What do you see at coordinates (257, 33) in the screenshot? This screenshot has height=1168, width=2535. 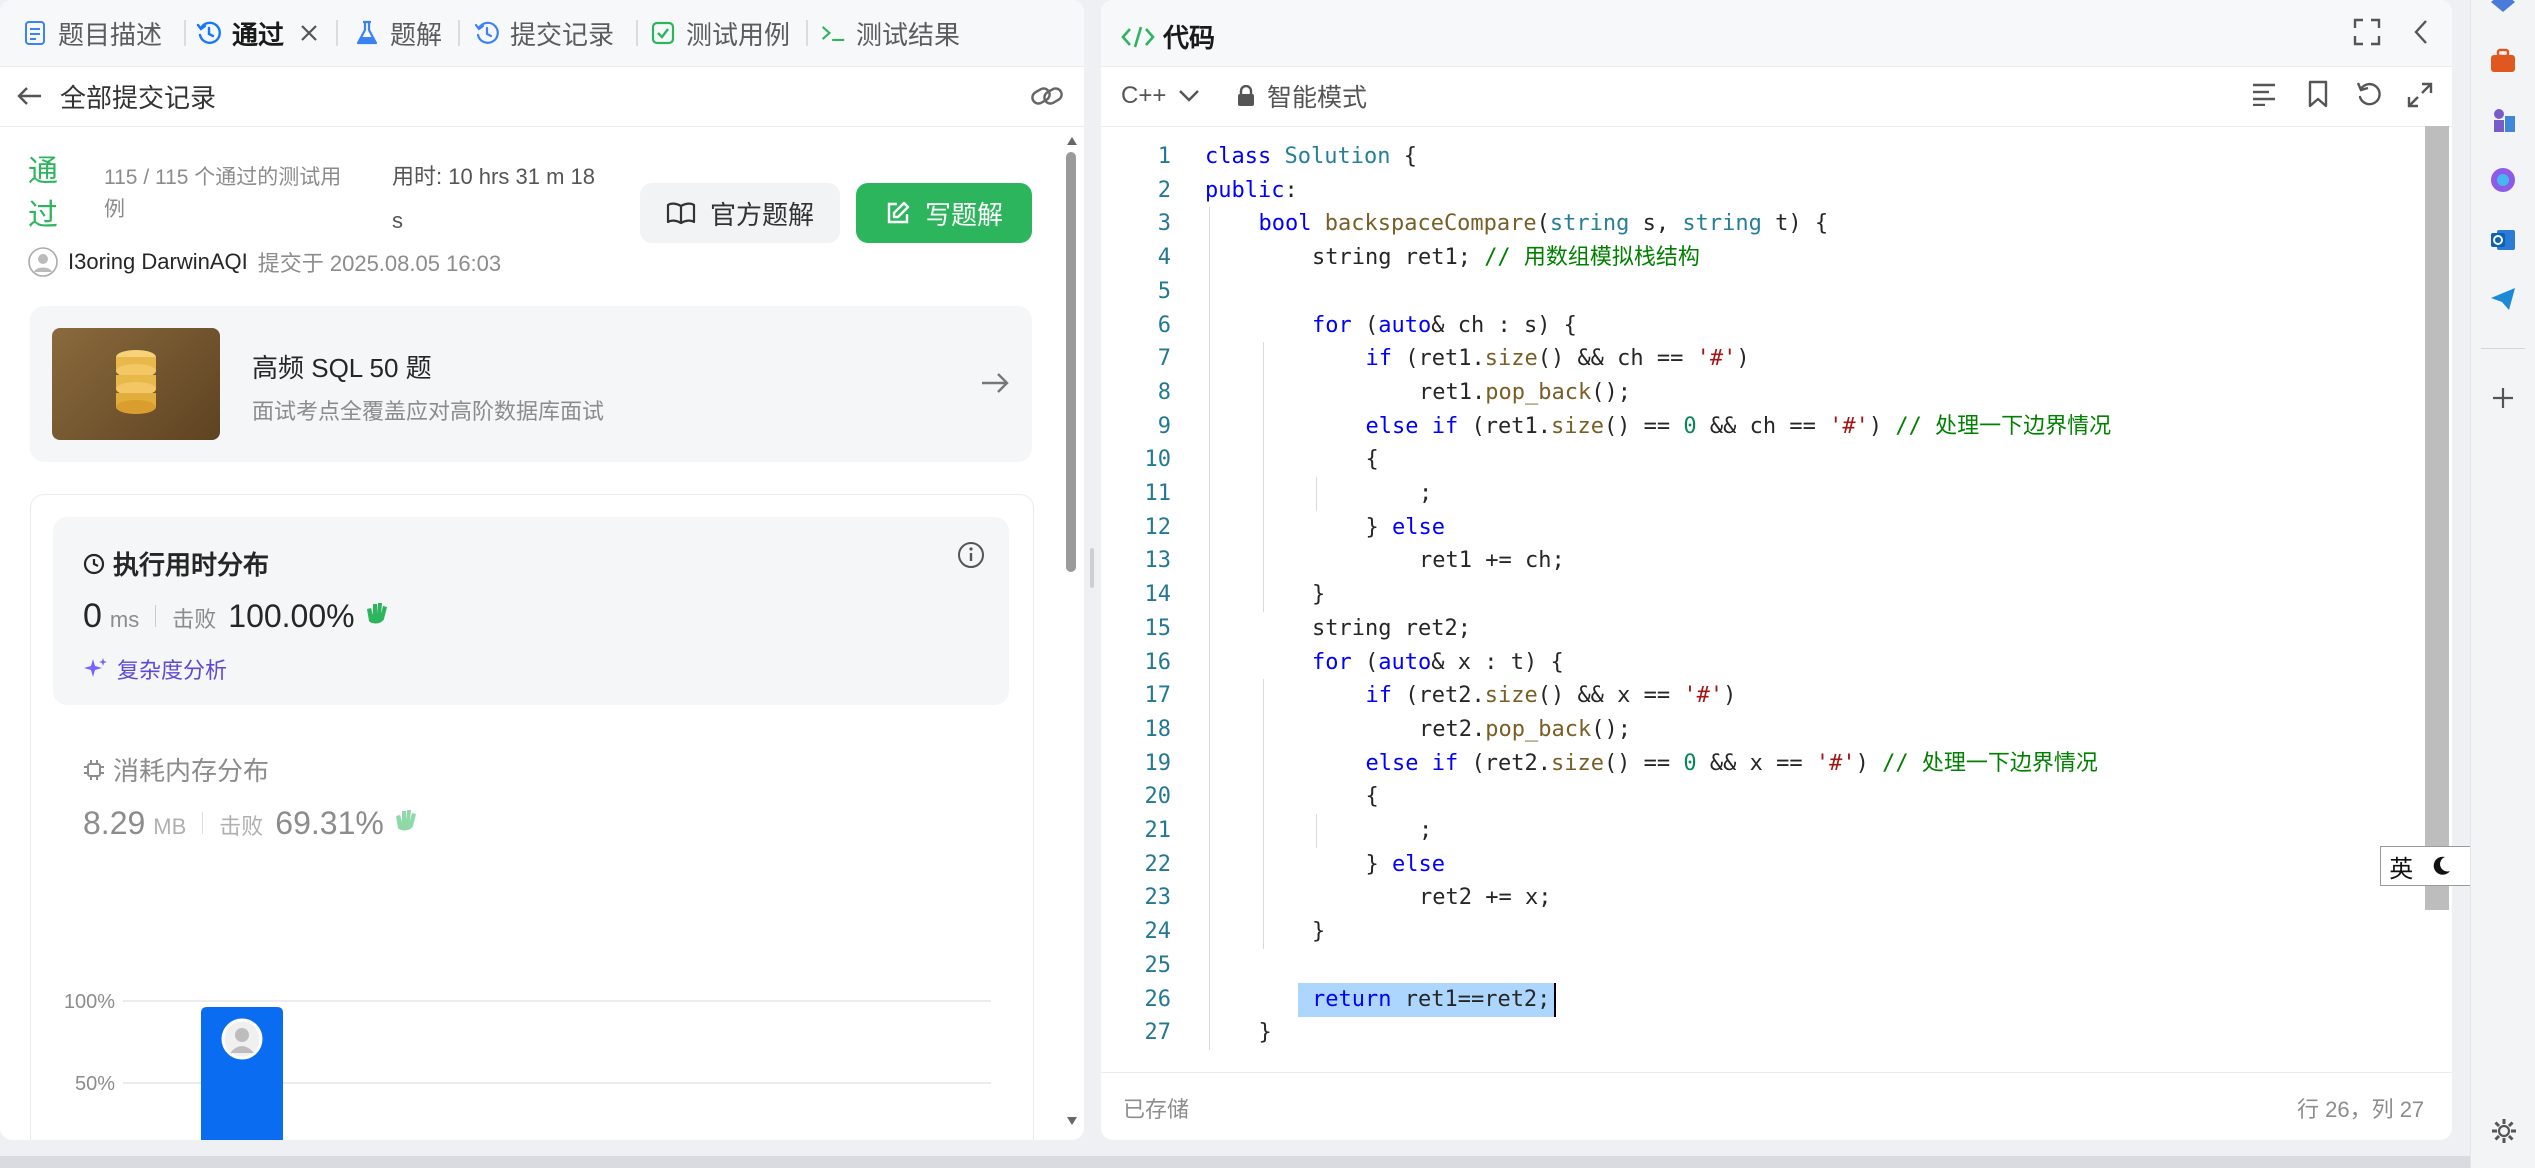 I see `tab-accepted: 通过` at bounding box center [257, 33].